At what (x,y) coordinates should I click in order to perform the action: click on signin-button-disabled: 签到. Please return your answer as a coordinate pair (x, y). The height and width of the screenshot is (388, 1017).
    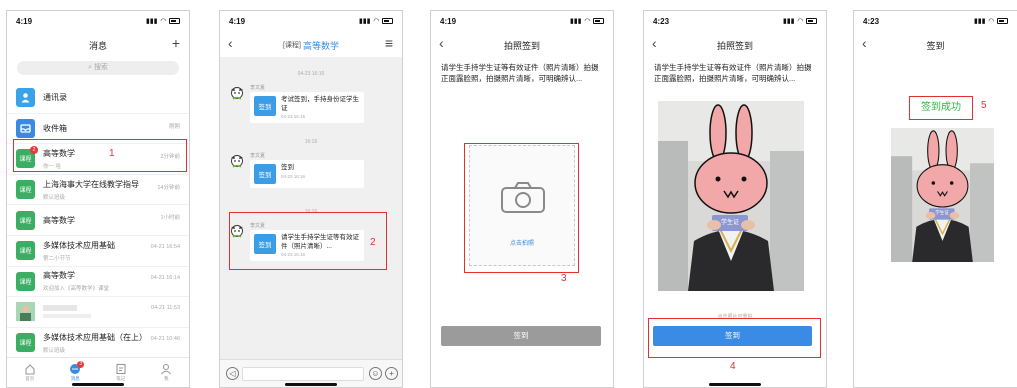
    Looking at the image, I should click on (521, 336).